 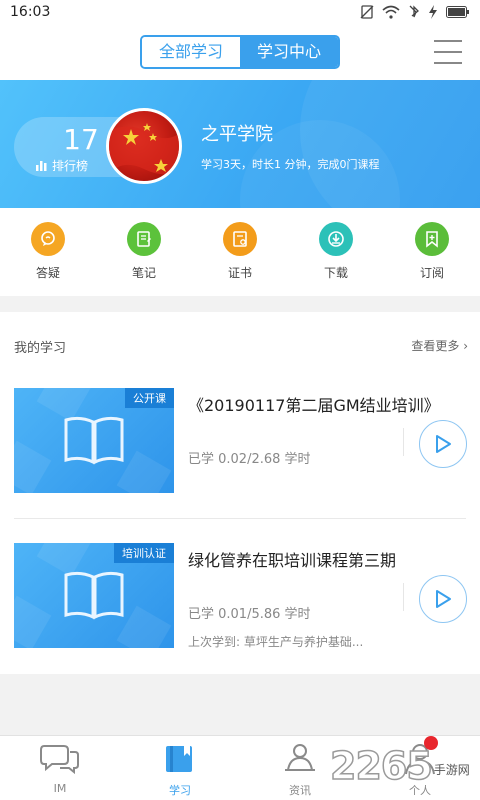 I want to click on flag-image, so click(x=144, y=149).